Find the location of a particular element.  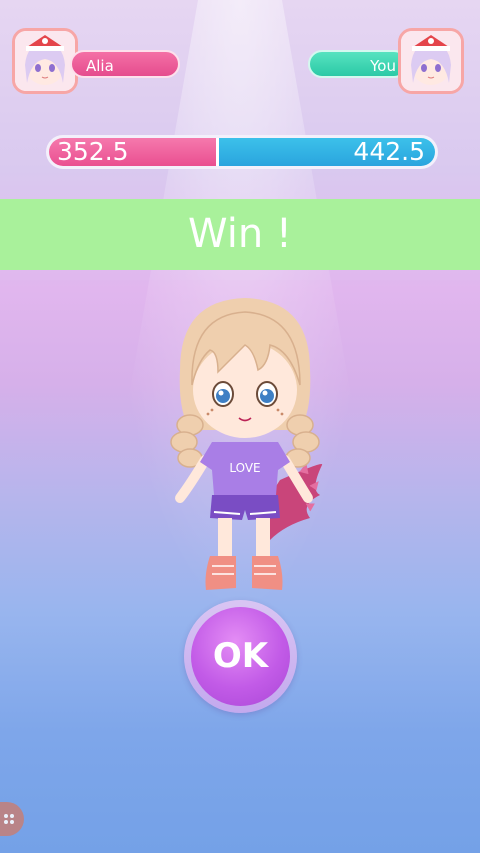

opponent-avatar-icon is located at coordinates (45, 61).